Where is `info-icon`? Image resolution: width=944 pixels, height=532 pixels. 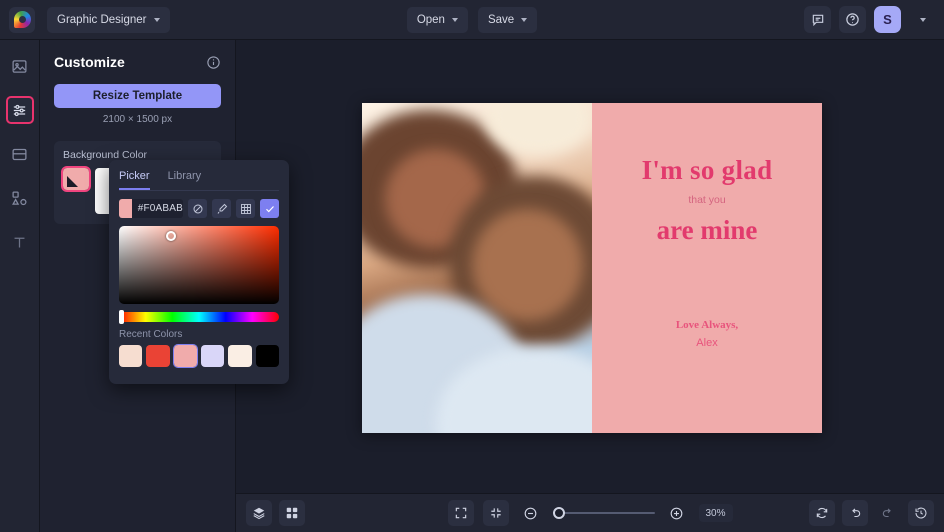 info-icon is located at coordinates (213, 62).